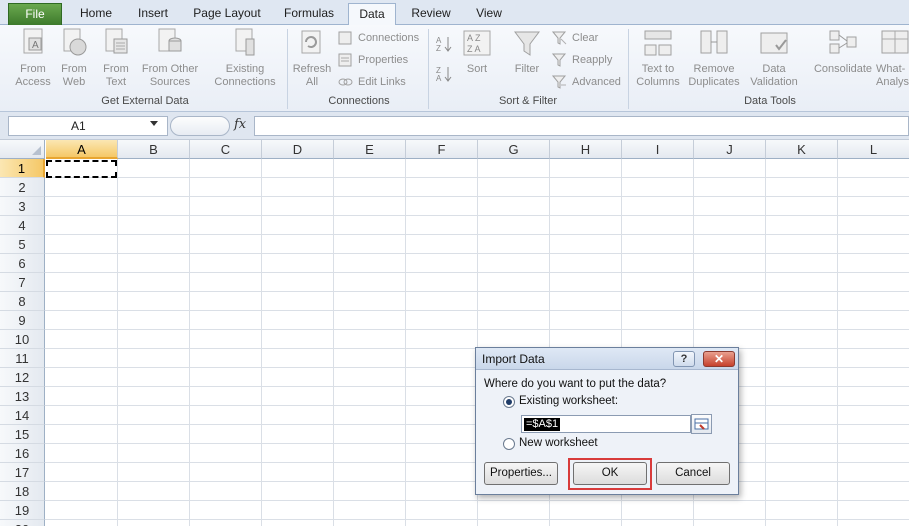  Describe the element at coordinates (22, 491) in the screenshot. I see `row-header: 18` at that location.